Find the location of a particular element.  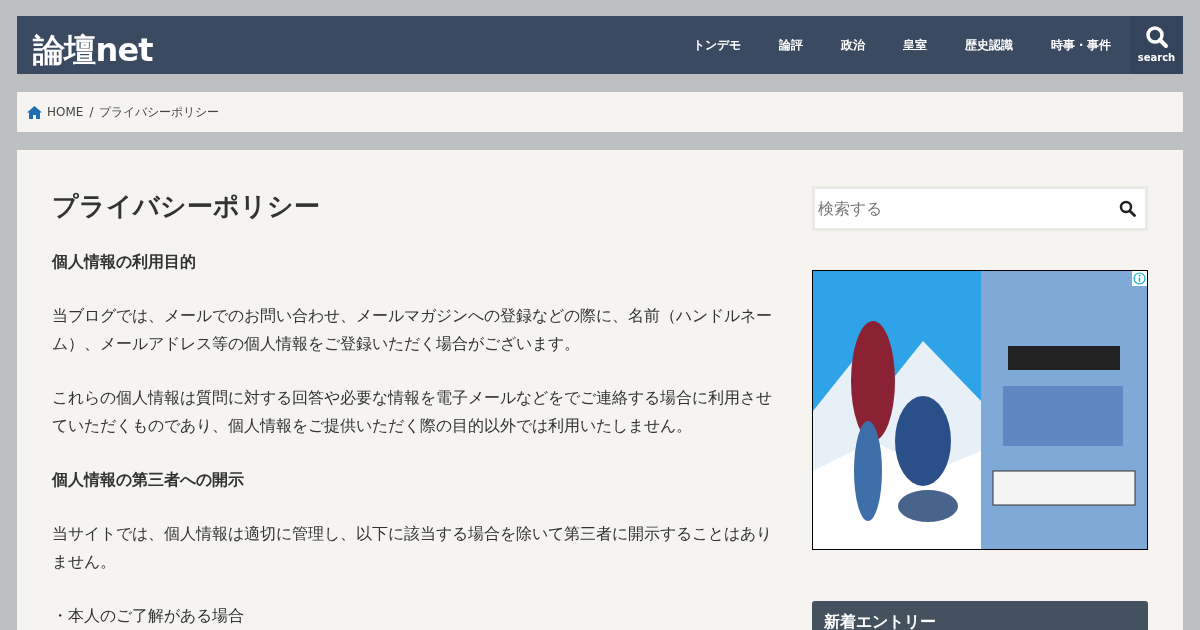

widget-title: 新着エントリー is located at coordinates (880, 621).